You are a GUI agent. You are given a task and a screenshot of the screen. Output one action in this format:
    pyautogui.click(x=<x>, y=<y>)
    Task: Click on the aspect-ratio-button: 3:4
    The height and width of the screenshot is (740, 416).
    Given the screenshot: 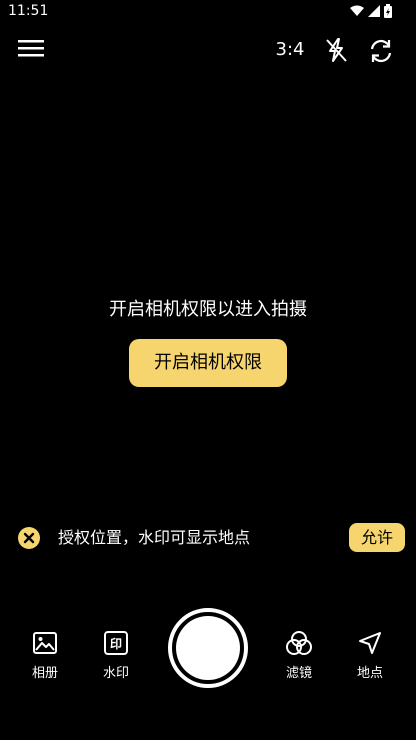 What is the action you would take?
    pyautogui.click(x=290, y=50)
    